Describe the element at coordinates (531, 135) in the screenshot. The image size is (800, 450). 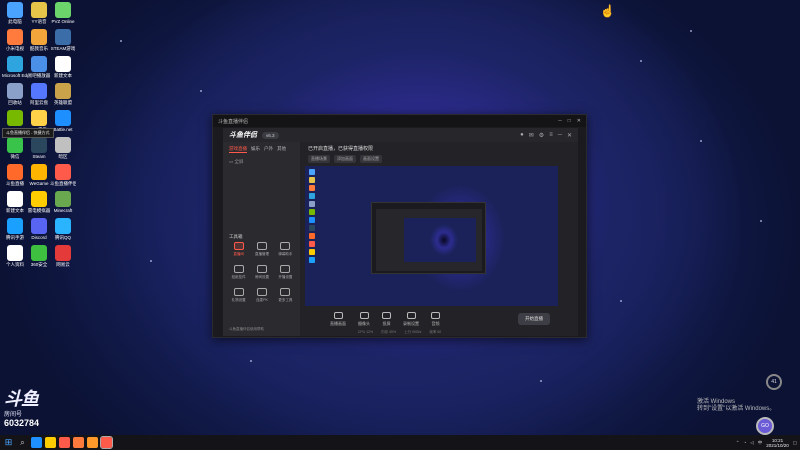
I see `message-icon: ✉` at that location.